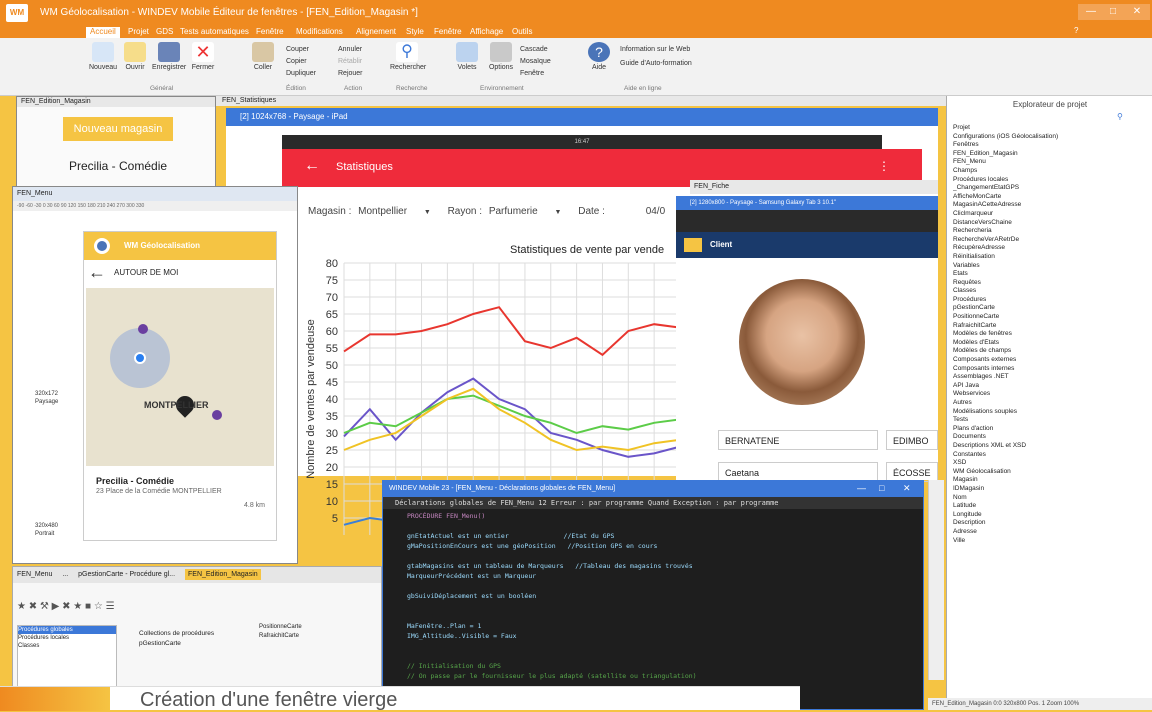 This screenshot has width=1152, height=712. I want to click on volets-button: Volets, so click(467, 56).